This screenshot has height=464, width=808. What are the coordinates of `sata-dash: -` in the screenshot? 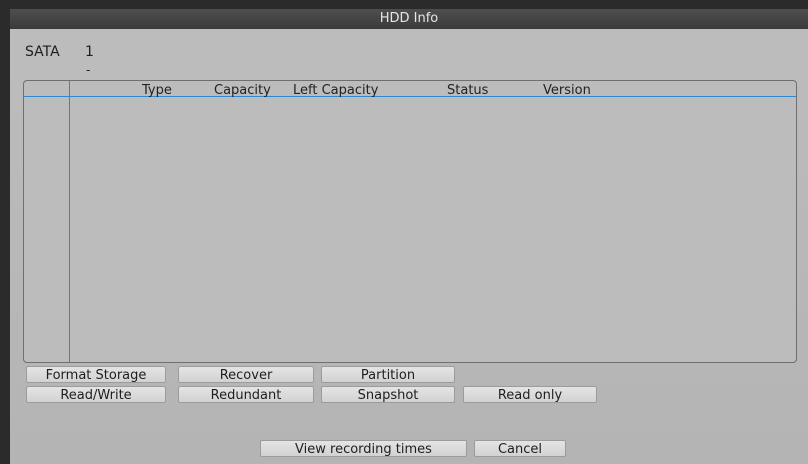 It's located at (88, 70).